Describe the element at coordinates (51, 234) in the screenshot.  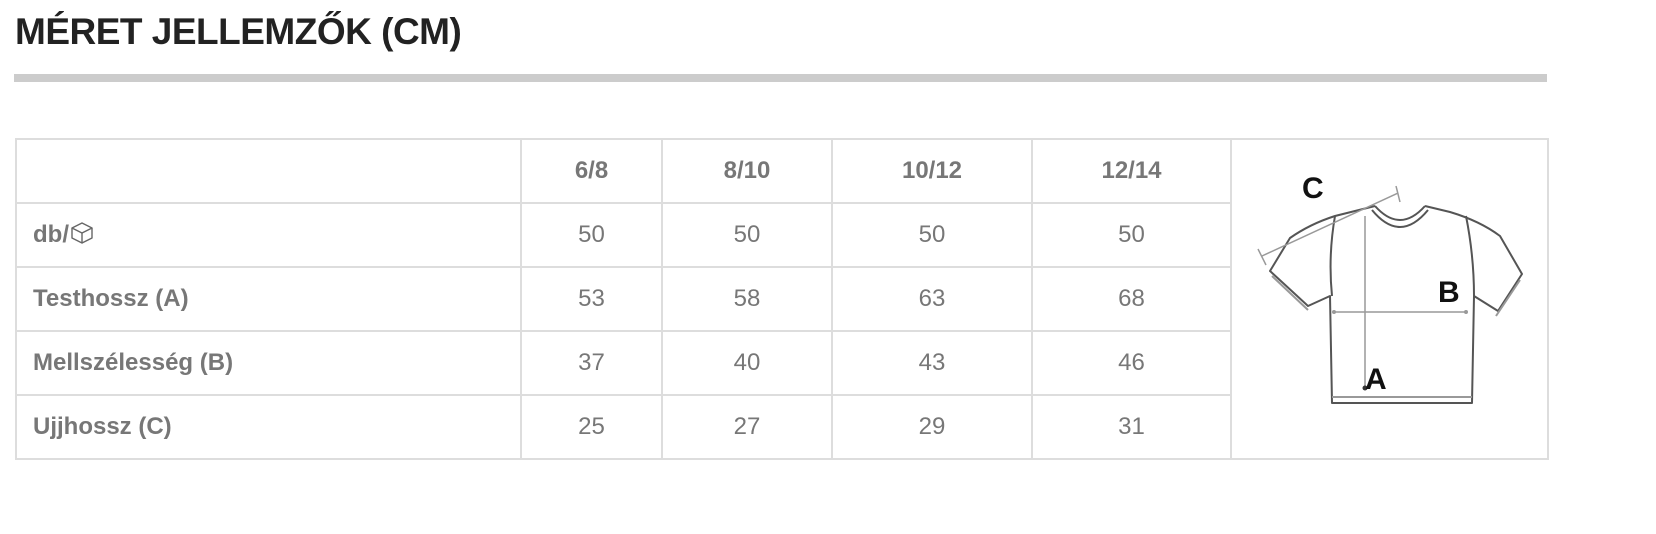
I see `row-label-text: db/` at that location.